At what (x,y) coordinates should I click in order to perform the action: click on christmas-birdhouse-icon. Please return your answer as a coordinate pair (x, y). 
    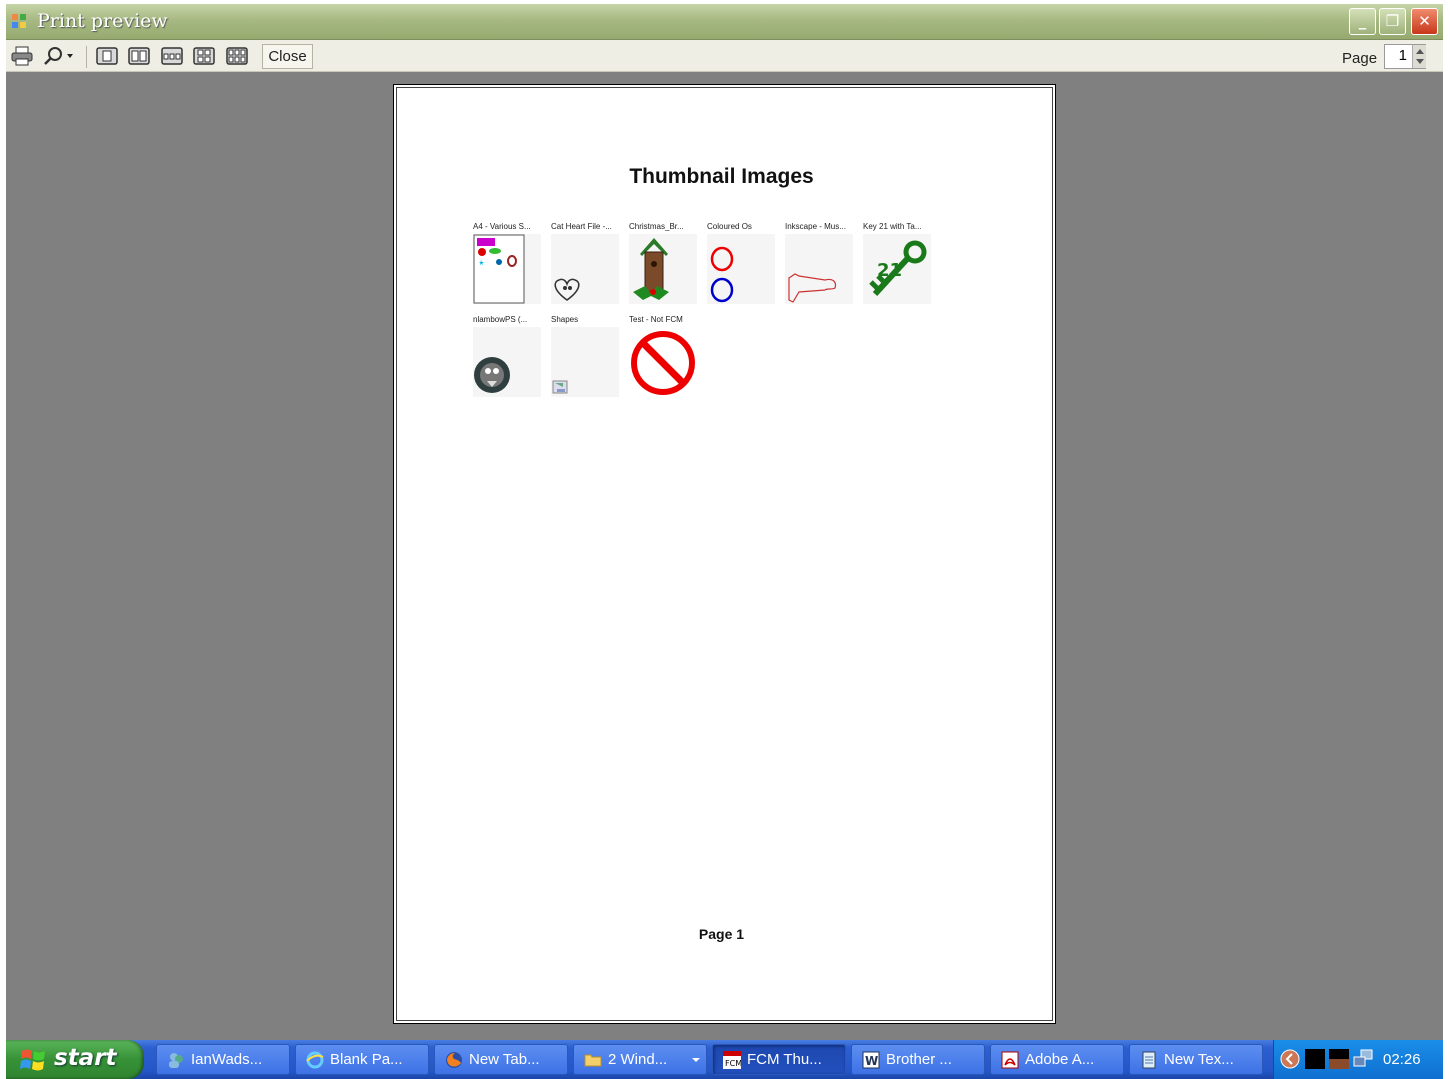
    Looking at the image, I should click on (651, 269).